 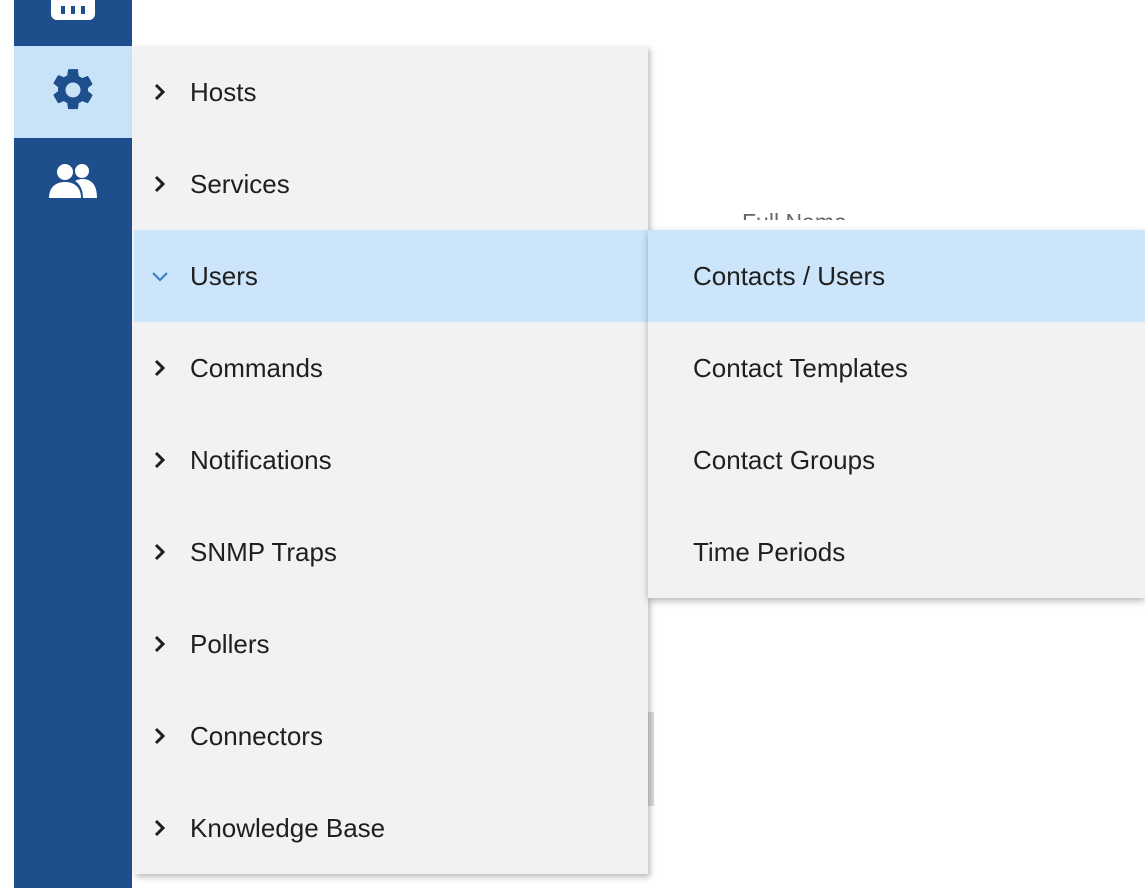 What do you see at coordinates (73, 444) in the screenshot?
I see `left-rail` at bounding box center [73, 444].